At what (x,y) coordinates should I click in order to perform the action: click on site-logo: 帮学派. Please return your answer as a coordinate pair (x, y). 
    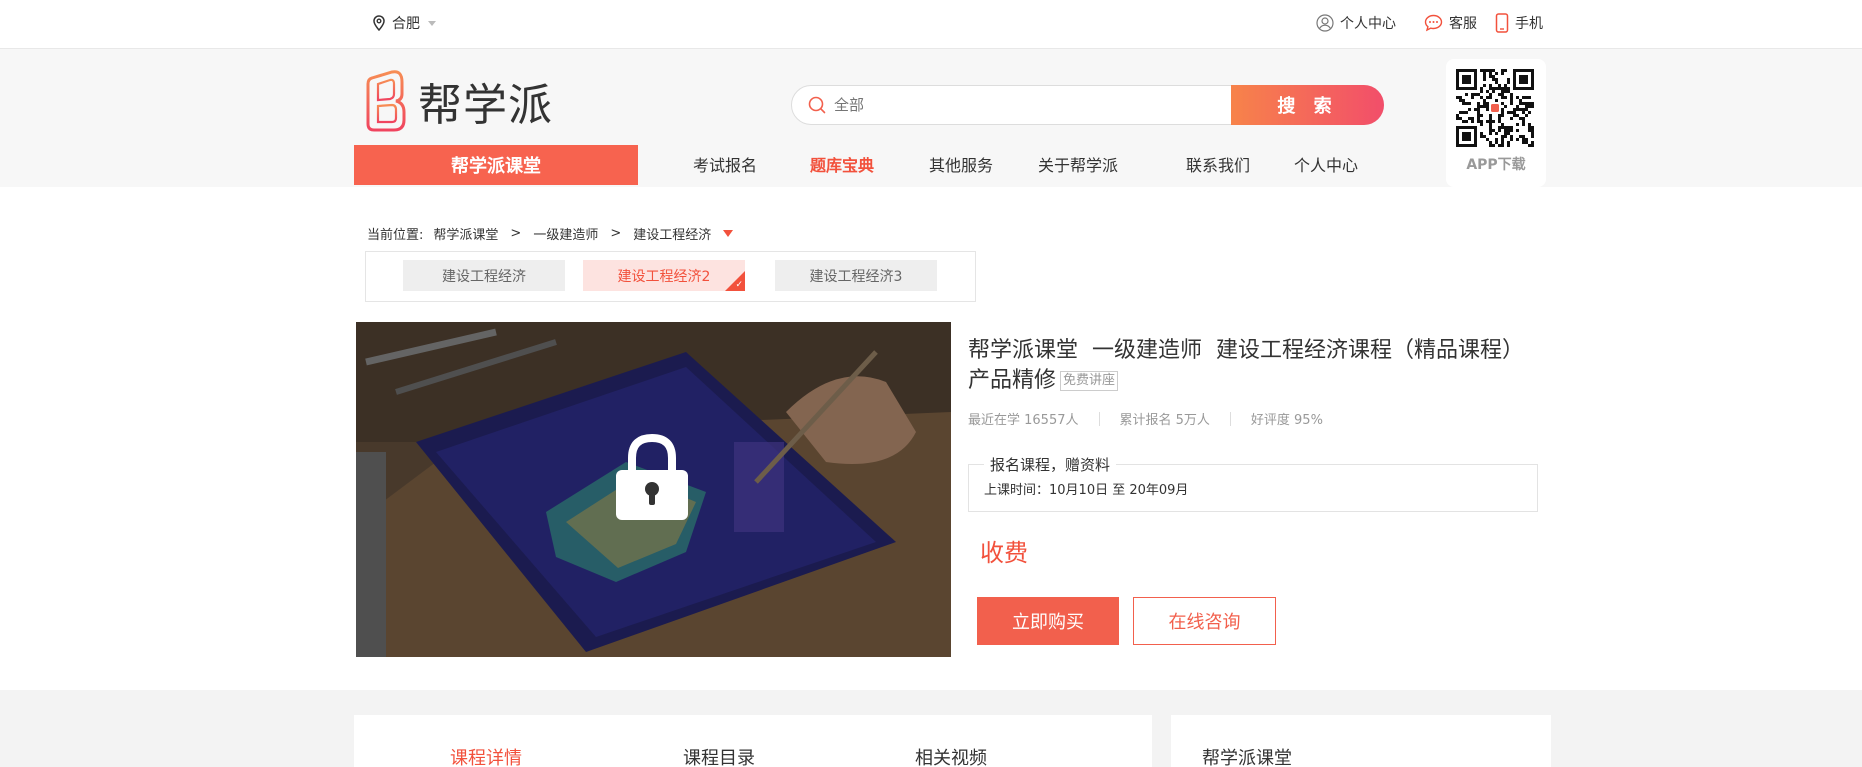
    Looking at the image, I should click on (458, 101).